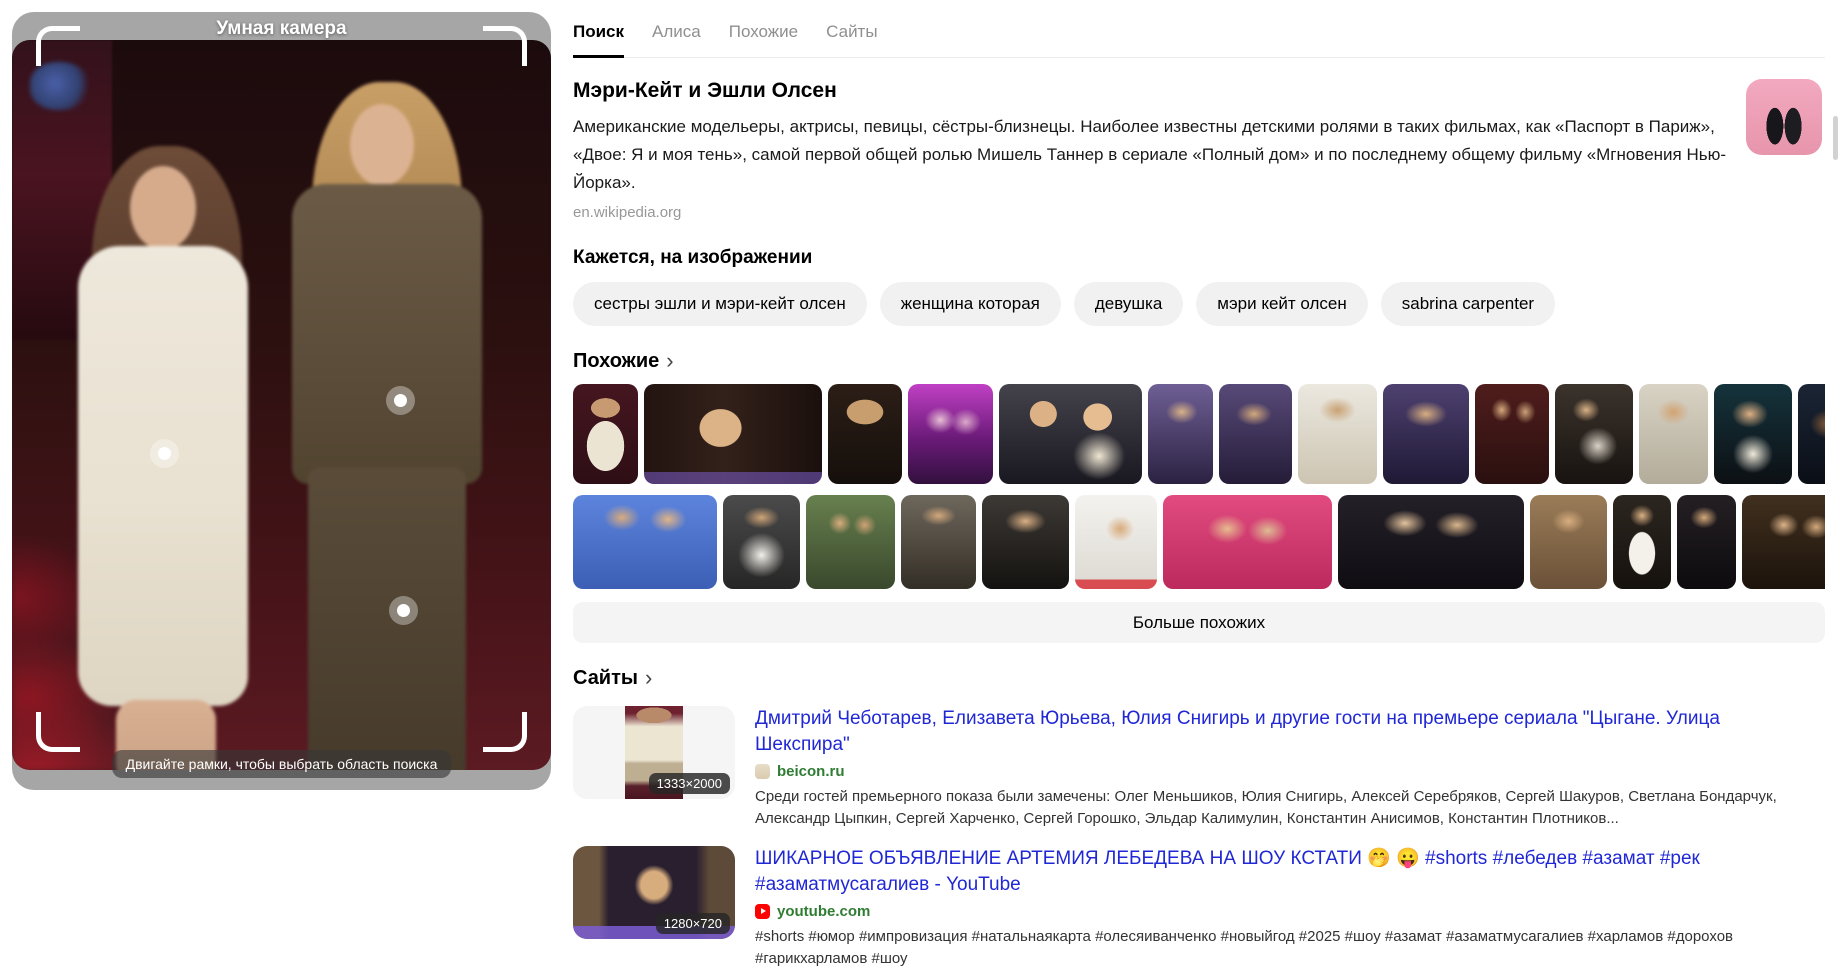 The height and width of the screenshot is (970, 1841). Describe the element at coordinates (616, 361) in the screenshot. I see `similar-heading-label: Похожие` at that location.